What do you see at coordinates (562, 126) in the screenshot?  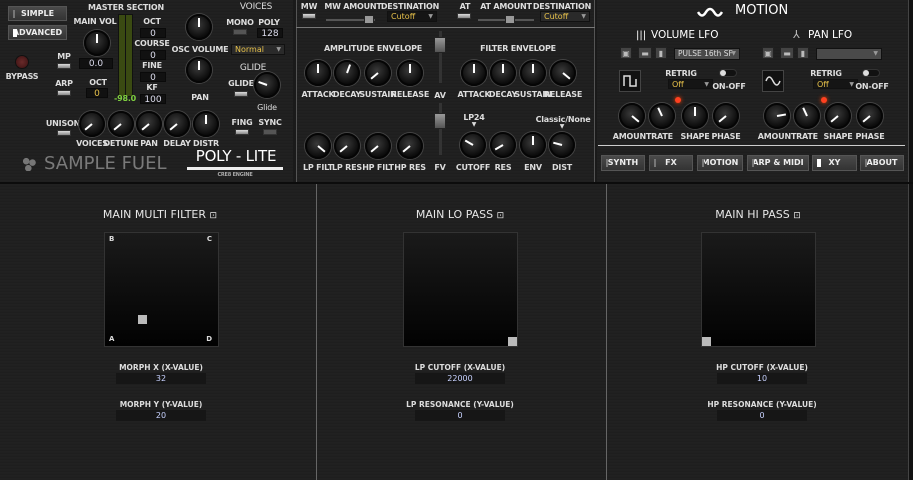 I see `dist-type-arrow-icon: ▼` at bounding box center [562, 126].